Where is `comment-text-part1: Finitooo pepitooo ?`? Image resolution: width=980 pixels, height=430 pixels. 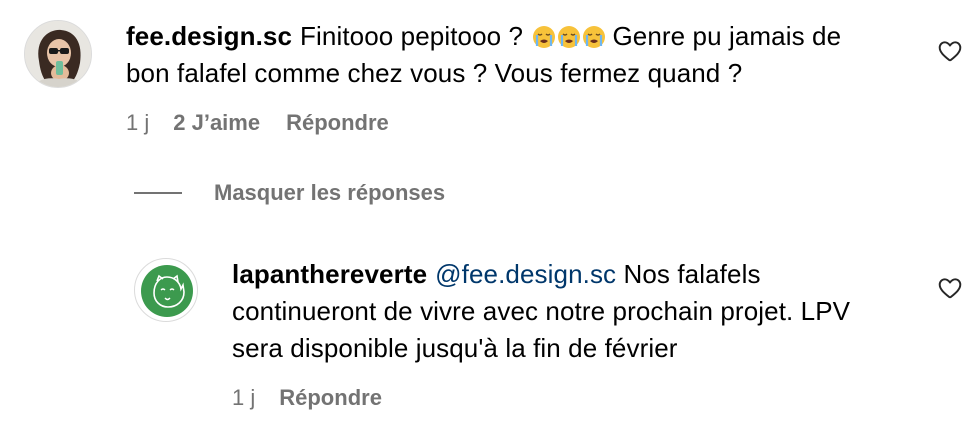
comment-text-part1: Finitooo pepitooo ? is located at coordinates (412, 36).